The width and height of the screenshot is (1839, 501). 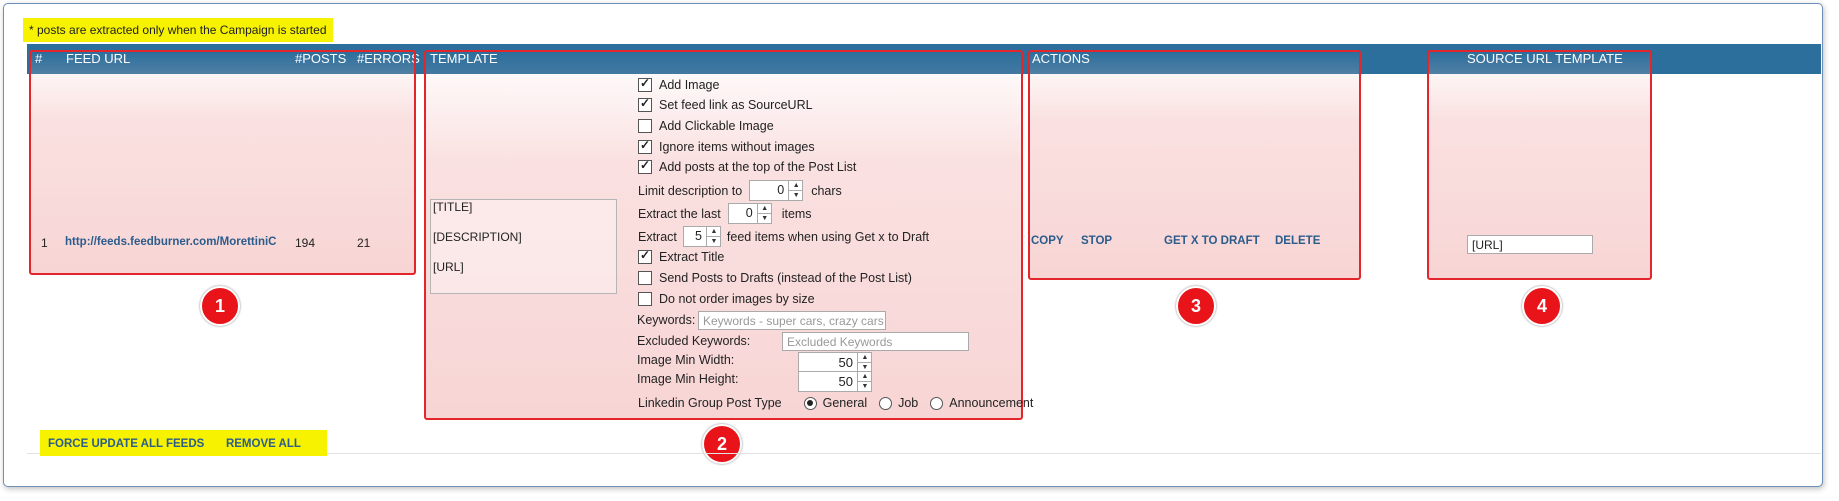 What do you see at coordinates (657, 236) in the screenshot?
I see `extract-getx-label: Extract` at bounding box center [657, 236].